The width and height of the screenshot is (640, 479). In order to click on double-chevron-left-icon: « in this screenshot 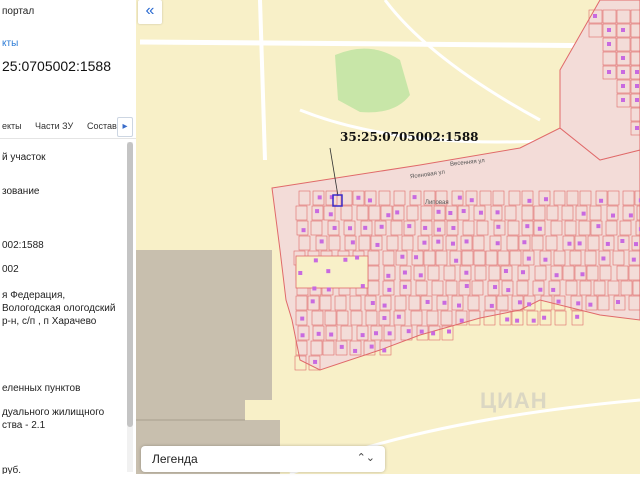, I will do `click(150, 10)`.